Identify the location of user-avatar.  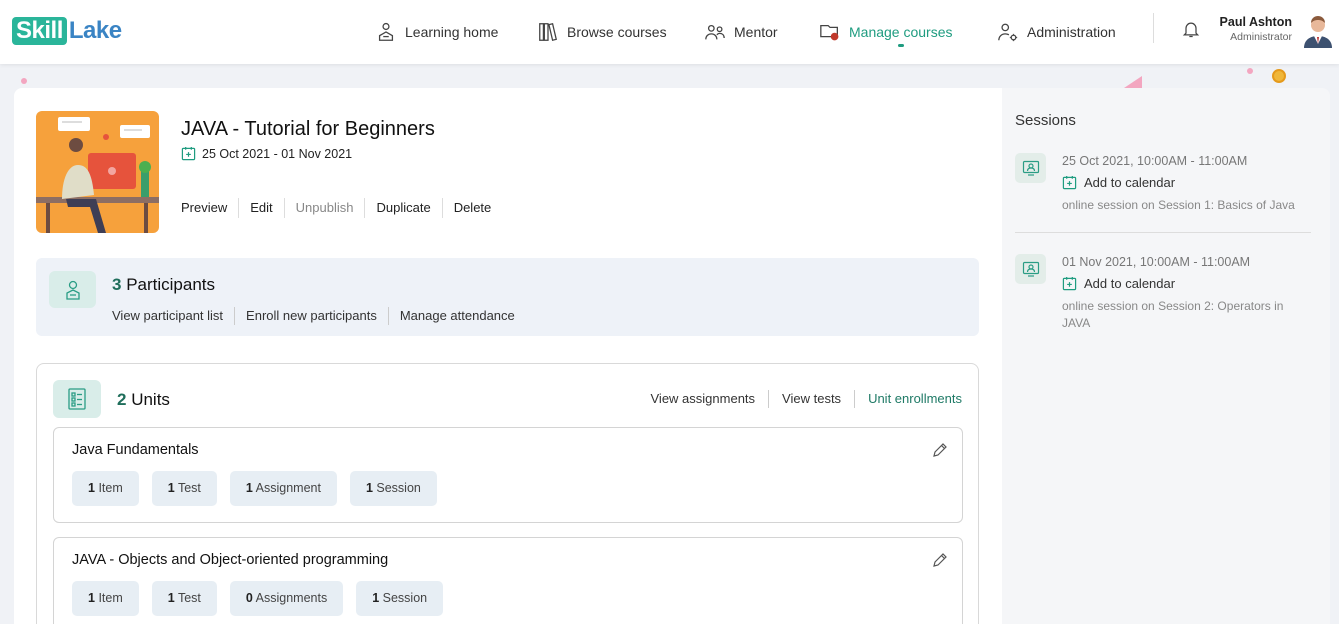
(1318, 30).